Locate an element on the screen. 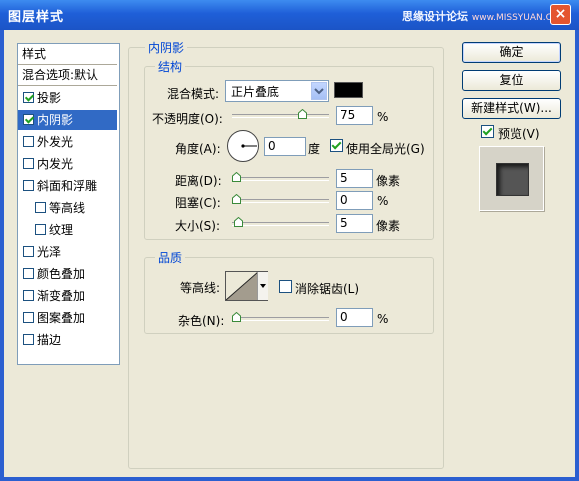 The image size is (579, 481). style-list-item: 渐变叠加 is located at coordinates (67, 296).